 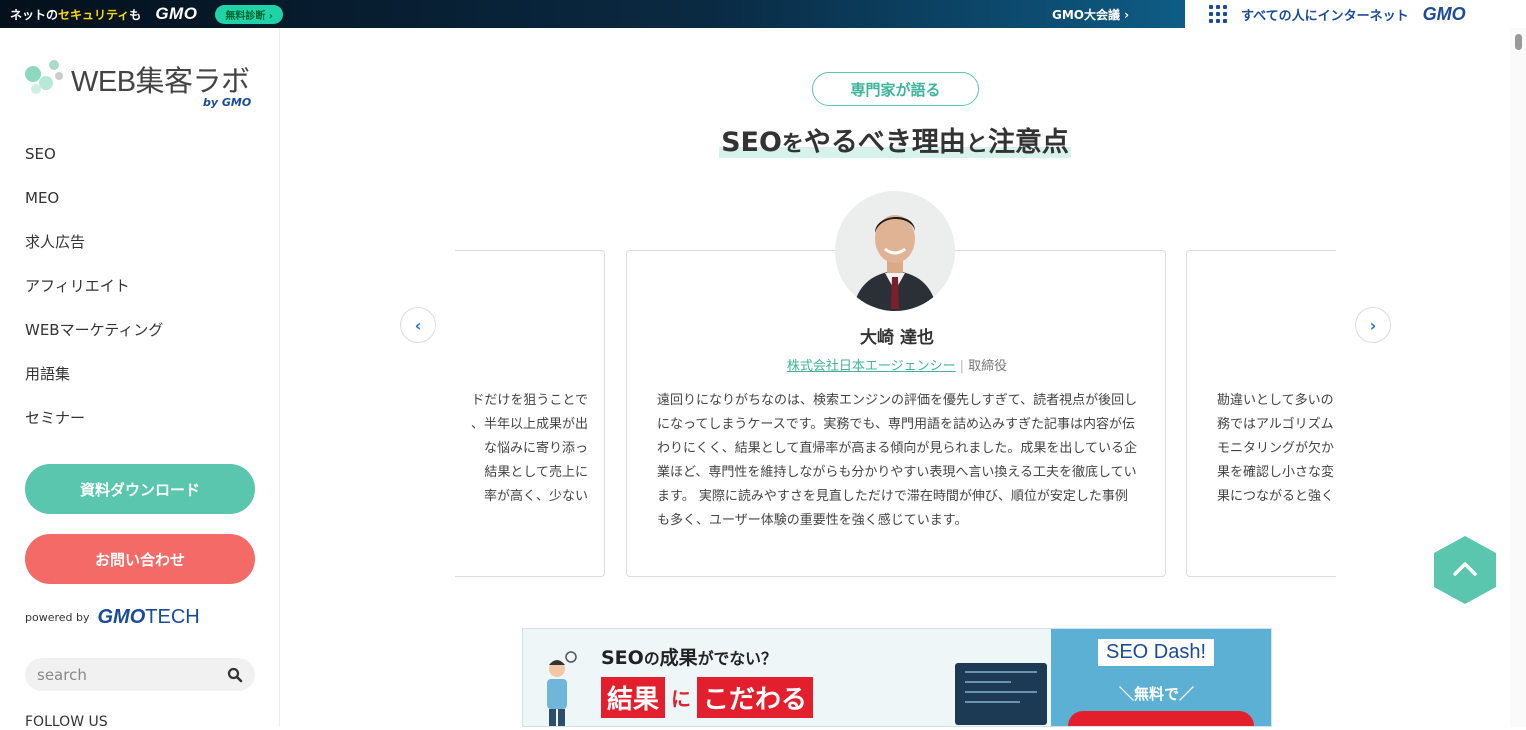 What do you see at coordinates (897, 338) in the screenshot?
I see `expert-name: 大崎 達也` at bounding box center [897, 338].